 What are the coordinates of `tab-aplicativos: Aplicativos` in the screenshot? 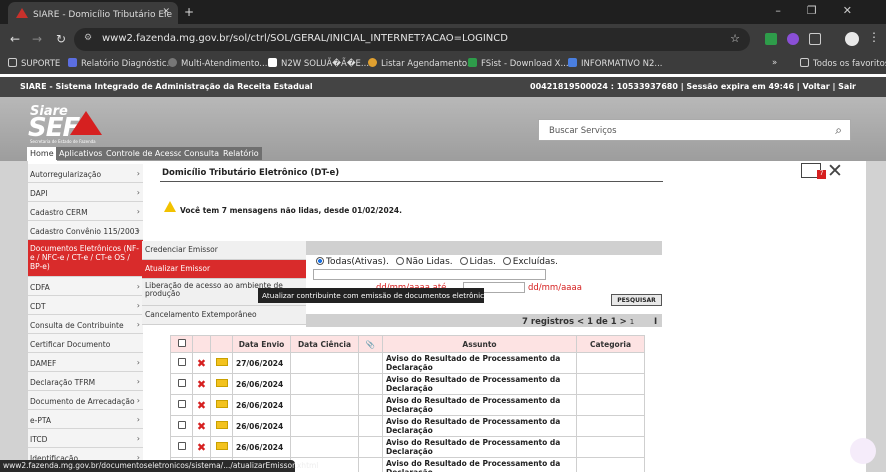 It's located at (81, 153).